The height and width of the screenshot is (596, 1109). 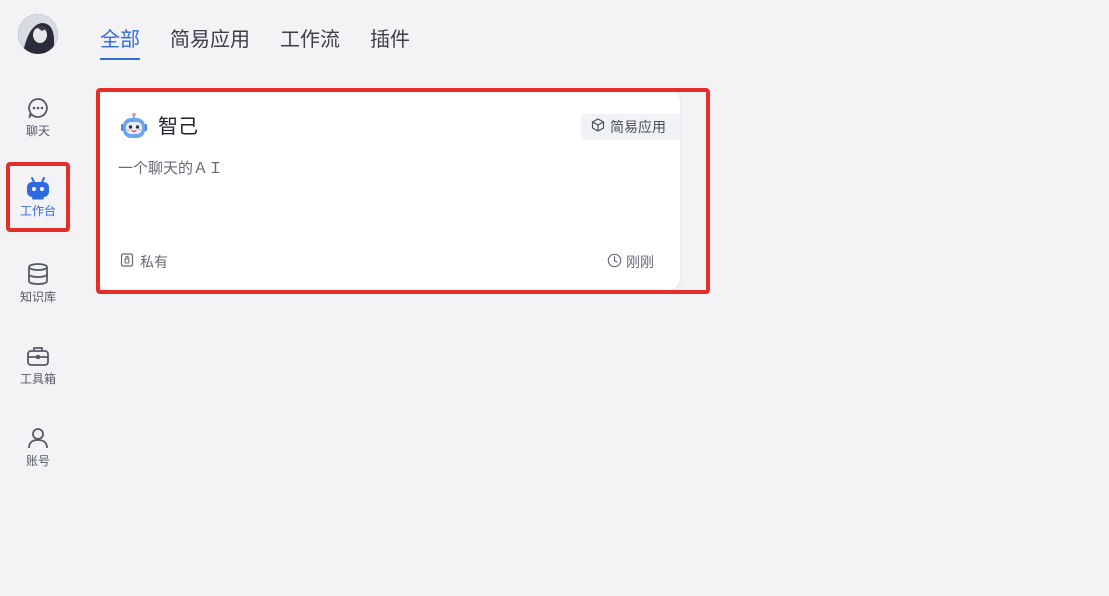 I want to click on sidebar-item-chat: 聊天, so click(x=38, y=117).